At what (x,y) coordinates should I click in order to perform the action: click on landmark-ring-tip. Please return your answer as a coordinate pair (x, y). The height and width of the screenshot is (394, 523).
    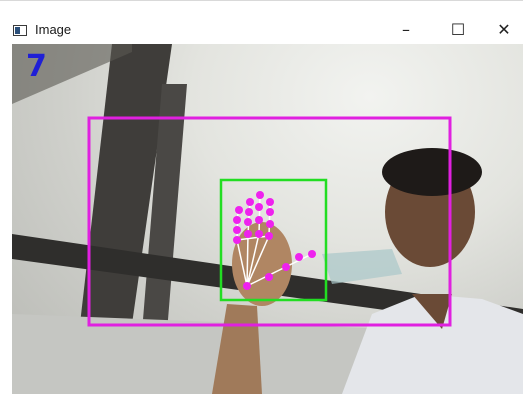
    Looking at the image, I should click on (250, 202).